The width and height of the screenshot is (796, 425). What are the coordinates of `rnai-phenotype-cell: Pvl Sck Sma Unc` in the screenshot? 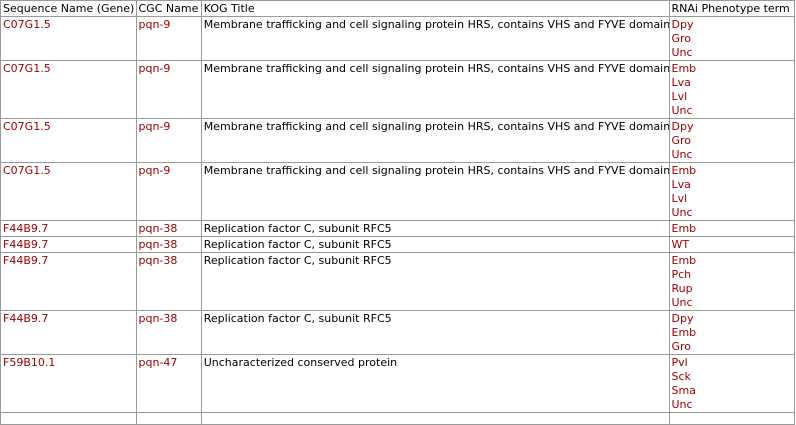 It's located at (731, 383).